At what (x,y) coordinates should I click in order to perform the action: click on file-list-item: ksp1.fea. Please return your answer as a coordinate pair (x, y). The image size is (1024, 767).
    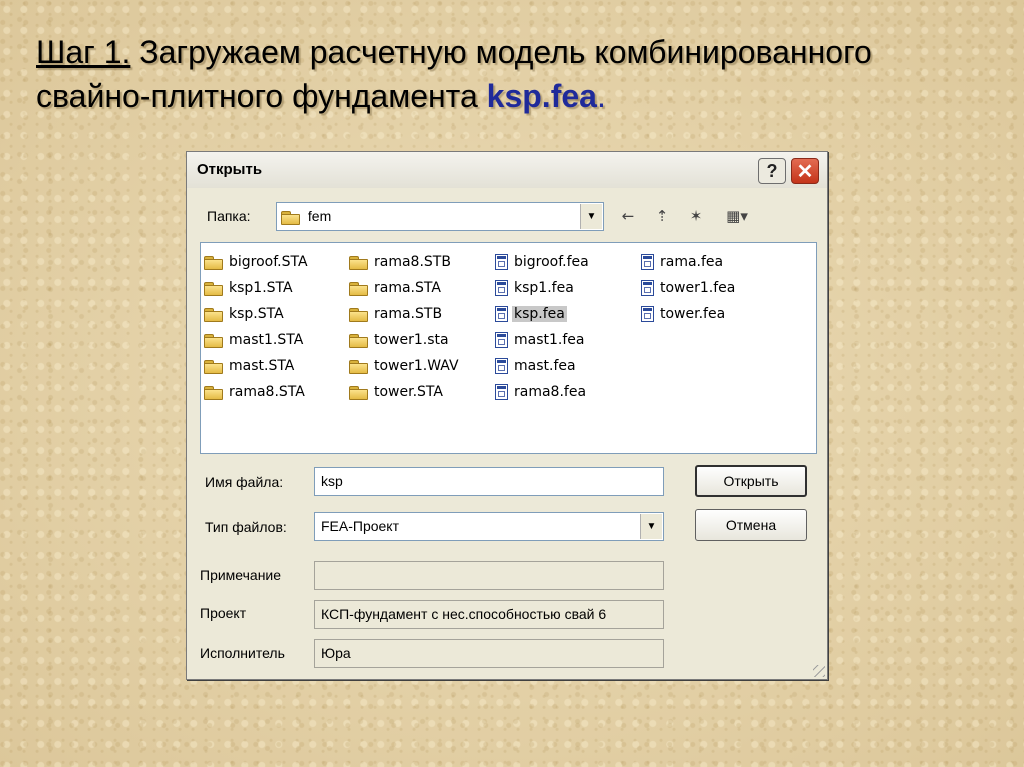
    Looking at the image, I should click on (543, 288).